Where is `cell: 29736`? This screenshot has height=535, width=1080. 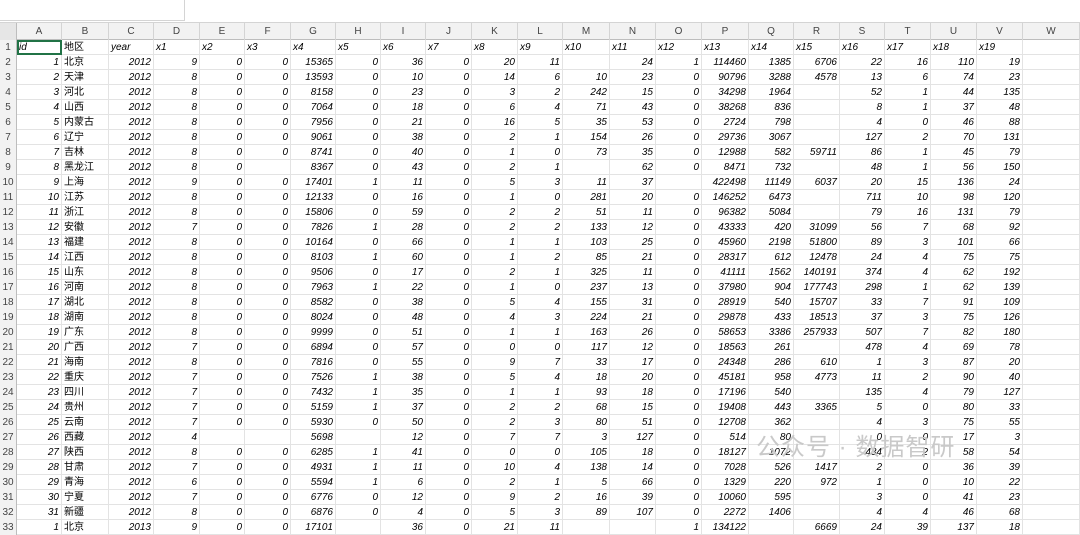 cell: 29736 is located at coordinates (725, 137).